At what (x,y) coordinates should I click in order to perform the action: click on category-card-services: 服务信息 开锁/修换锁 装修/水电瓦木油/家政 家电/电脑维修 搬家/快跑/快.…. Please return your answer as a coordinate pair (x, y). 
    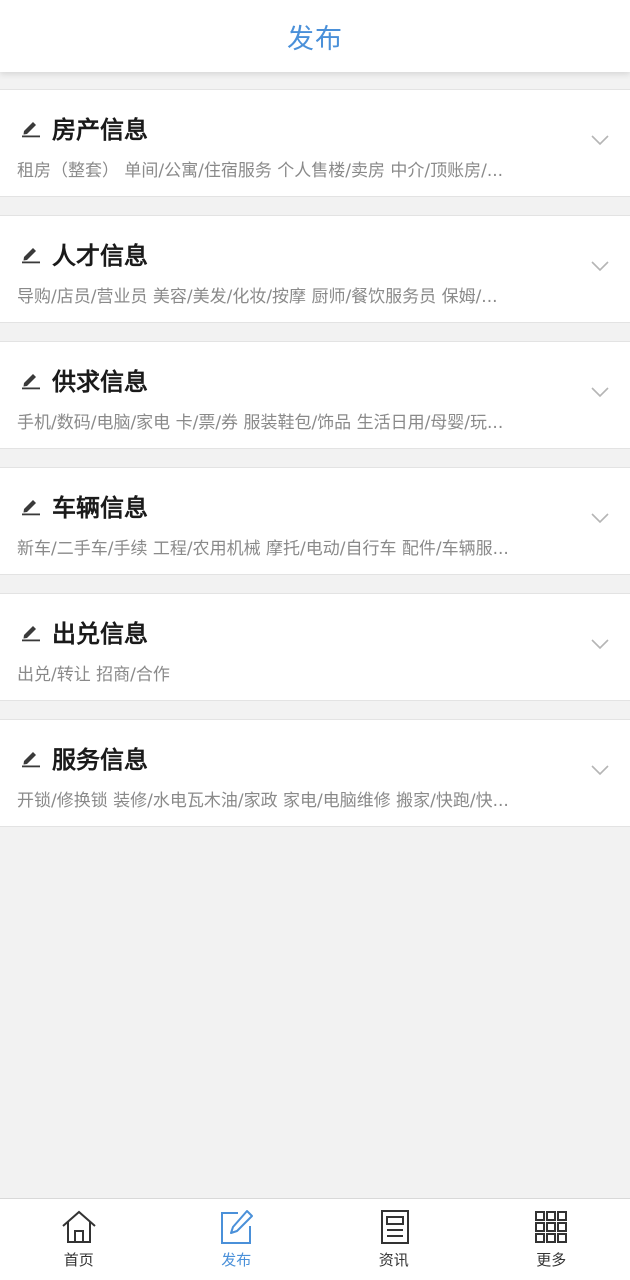
    Looking at the image, I should click on (315, 773).